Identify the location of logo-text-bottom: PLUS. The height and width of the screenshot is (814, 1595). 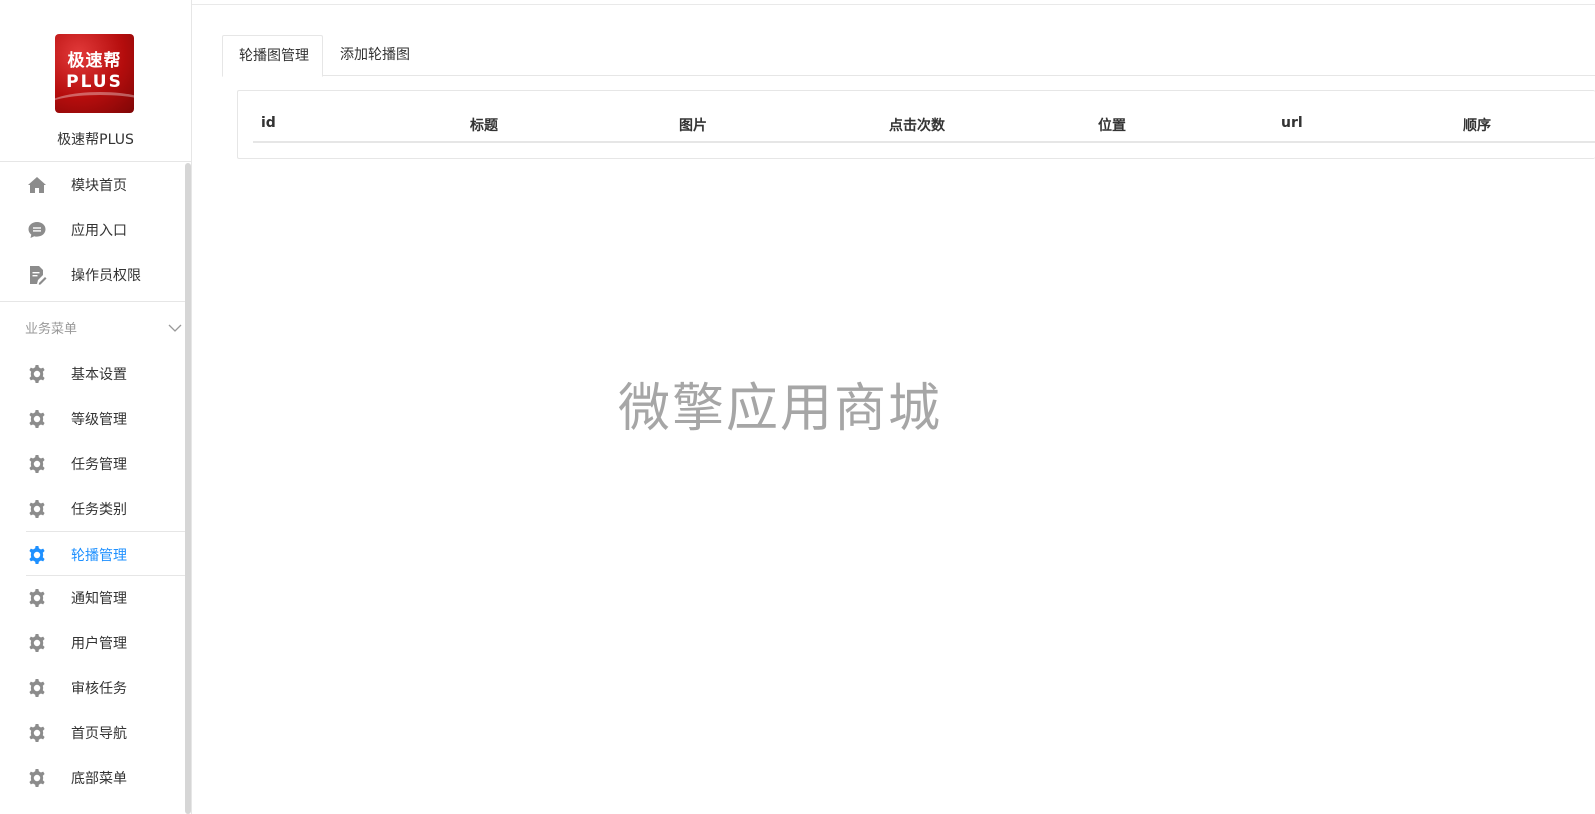
(94, 82).